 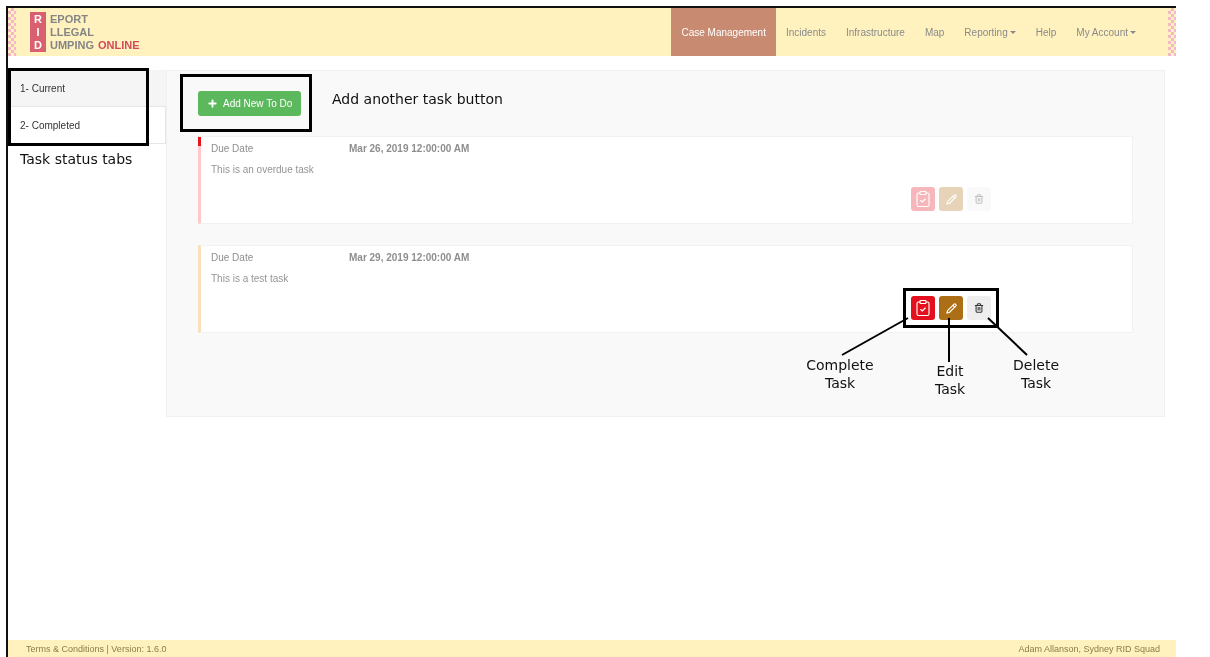 I want to click on callout-text: Add another task button, so click(x=417, y=99).